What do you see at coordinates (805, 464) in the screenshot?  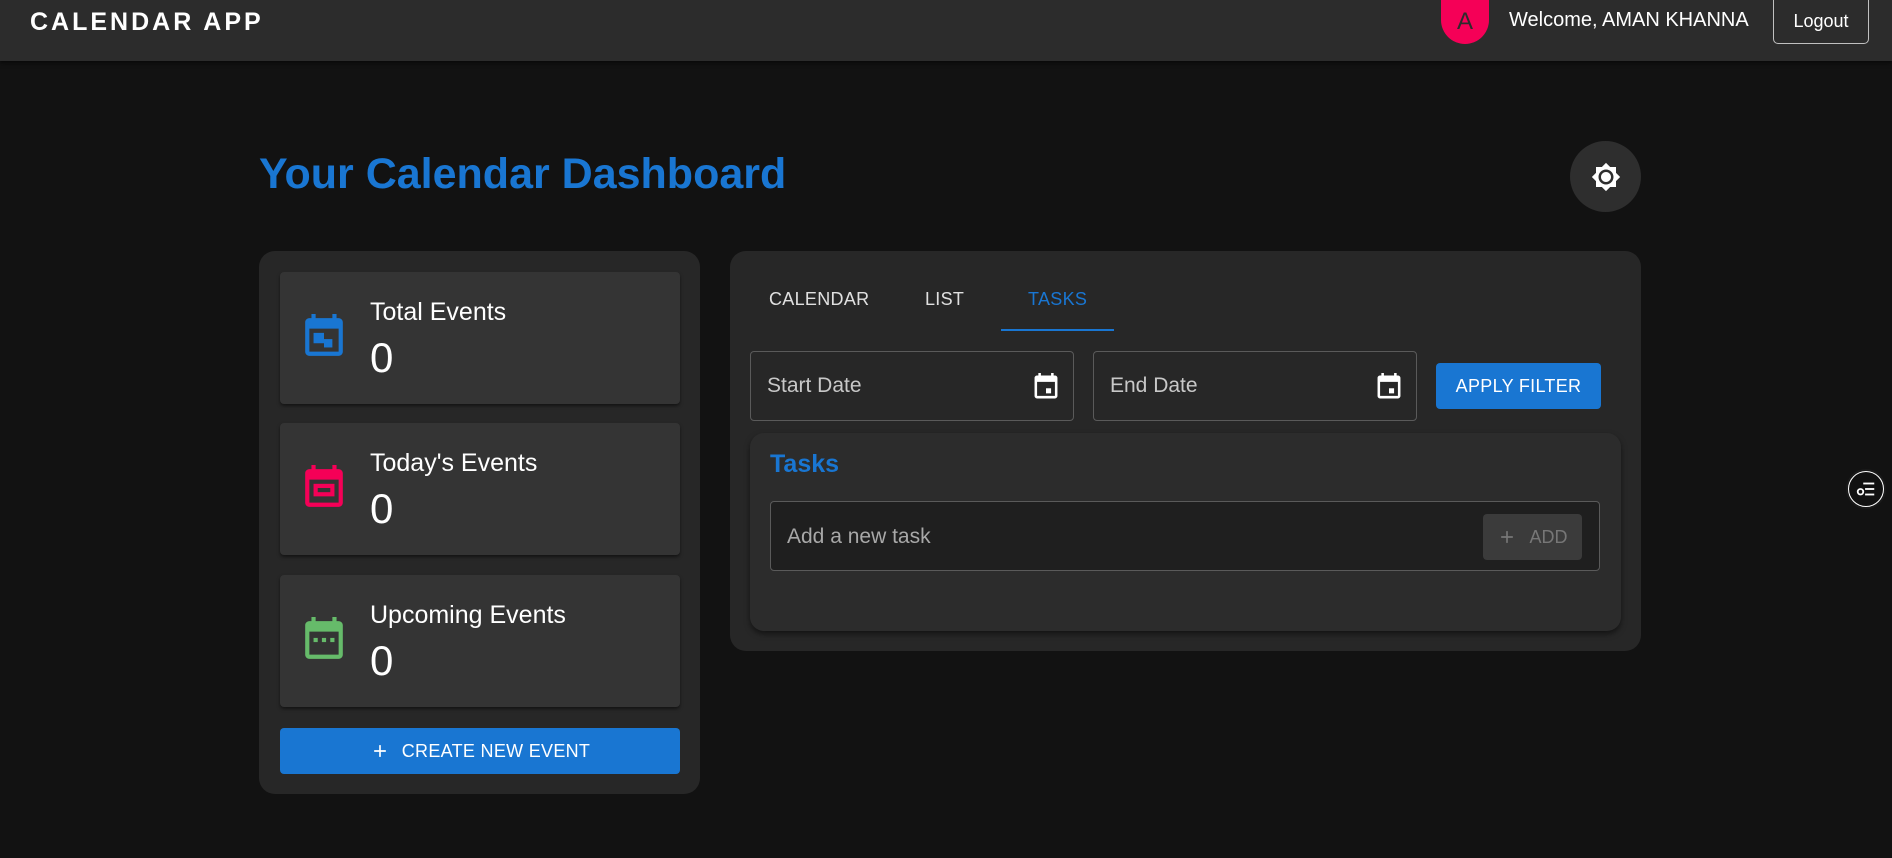 I see `tasks-title: Tasks` at bounding box center [805, 464].